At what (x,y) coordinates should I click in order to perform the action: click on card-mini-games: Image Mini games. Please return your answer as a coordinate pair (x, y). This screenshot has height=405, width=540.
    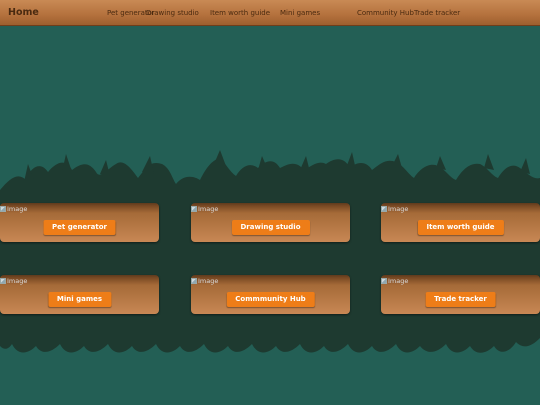
    Looking at the image, I should click on (79, 294).